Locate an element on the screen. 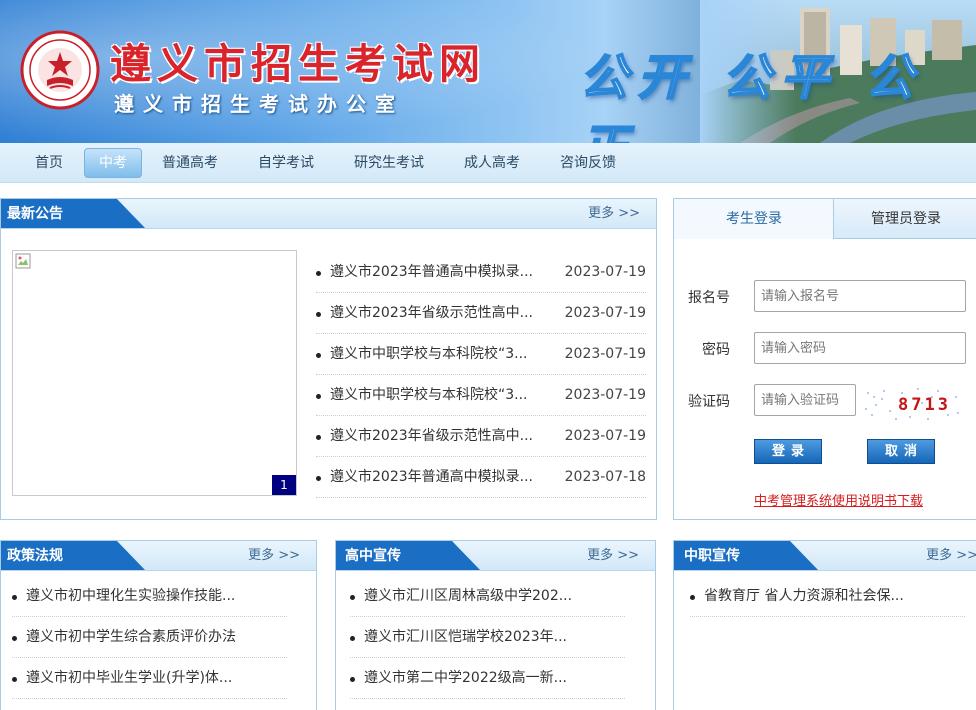 This screenshot has height=710, width=976. broken-image-icon is located at coordinates (23, 261).